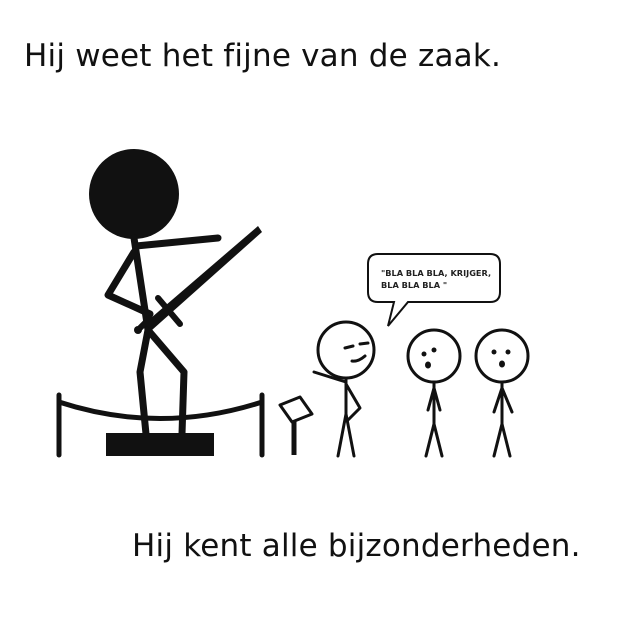 The height and width of the screenshot is (630, 630). I want to click on statue-arm-extended, so click(177, 242).